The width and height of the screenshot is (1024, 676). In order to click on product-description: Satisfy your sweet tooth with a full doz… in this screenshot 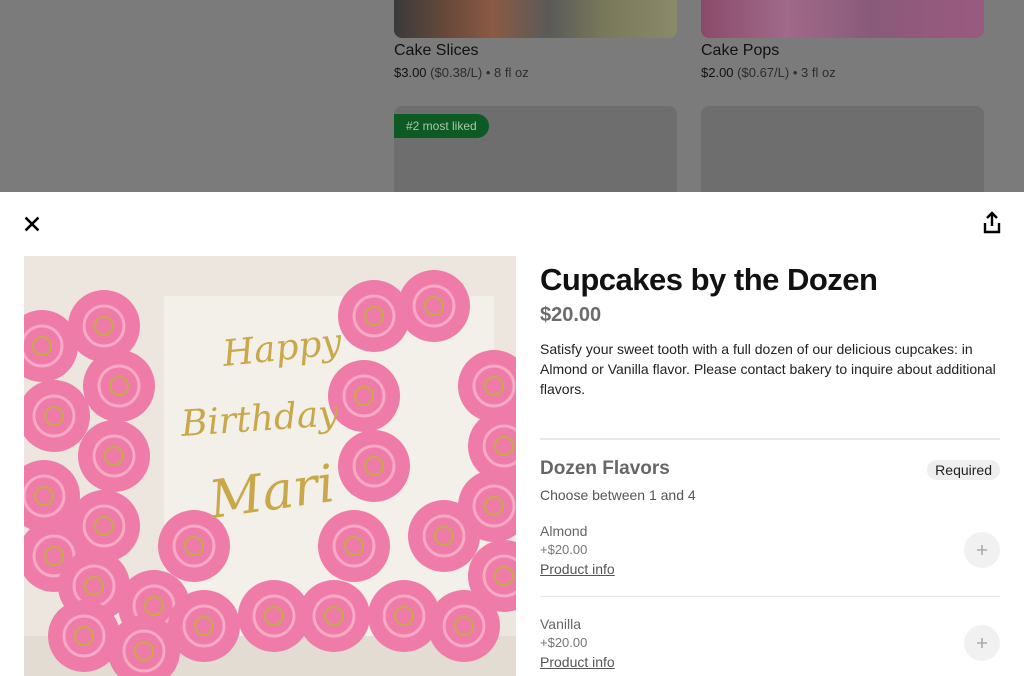, I will do `click(768, 369)`.